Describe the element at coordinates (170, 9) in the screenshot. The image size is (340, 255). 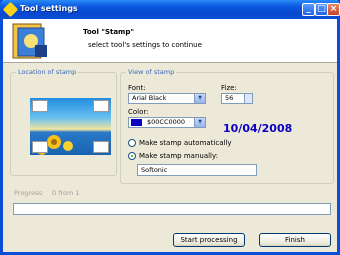
I see `title-bar: Tool settings _ □ ×` at that location.